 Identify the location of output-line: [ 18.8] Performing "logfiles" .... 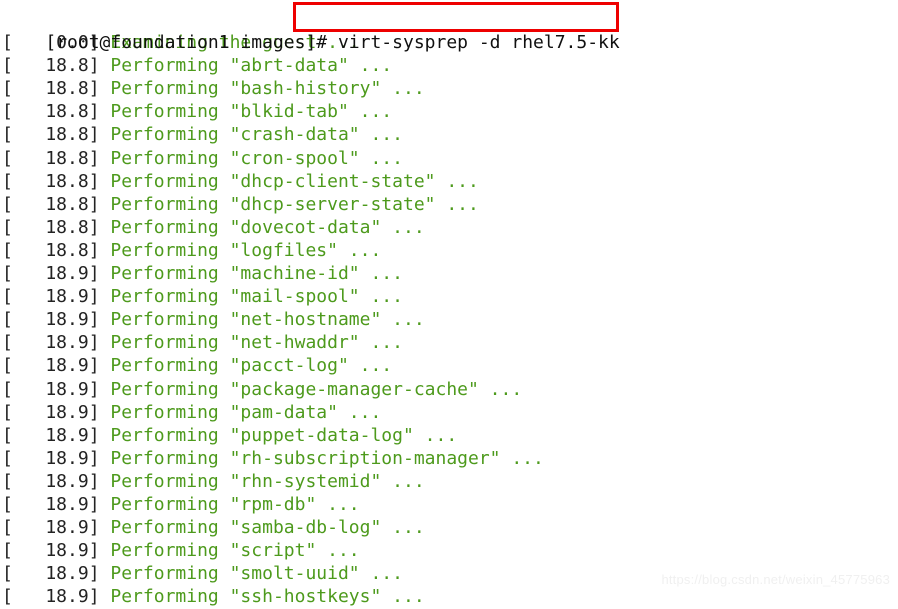
(449, 250).